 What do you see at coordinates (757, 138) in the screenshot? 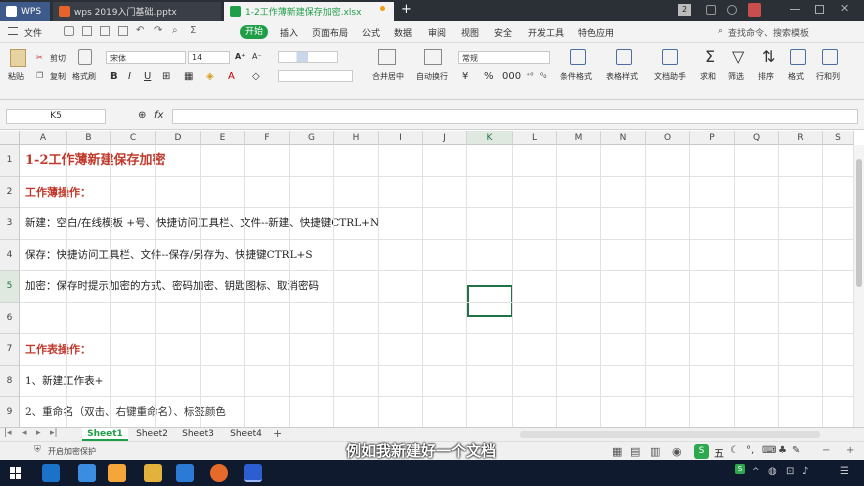
I see `column-header-q: Q` at bounding box center [757, 138].